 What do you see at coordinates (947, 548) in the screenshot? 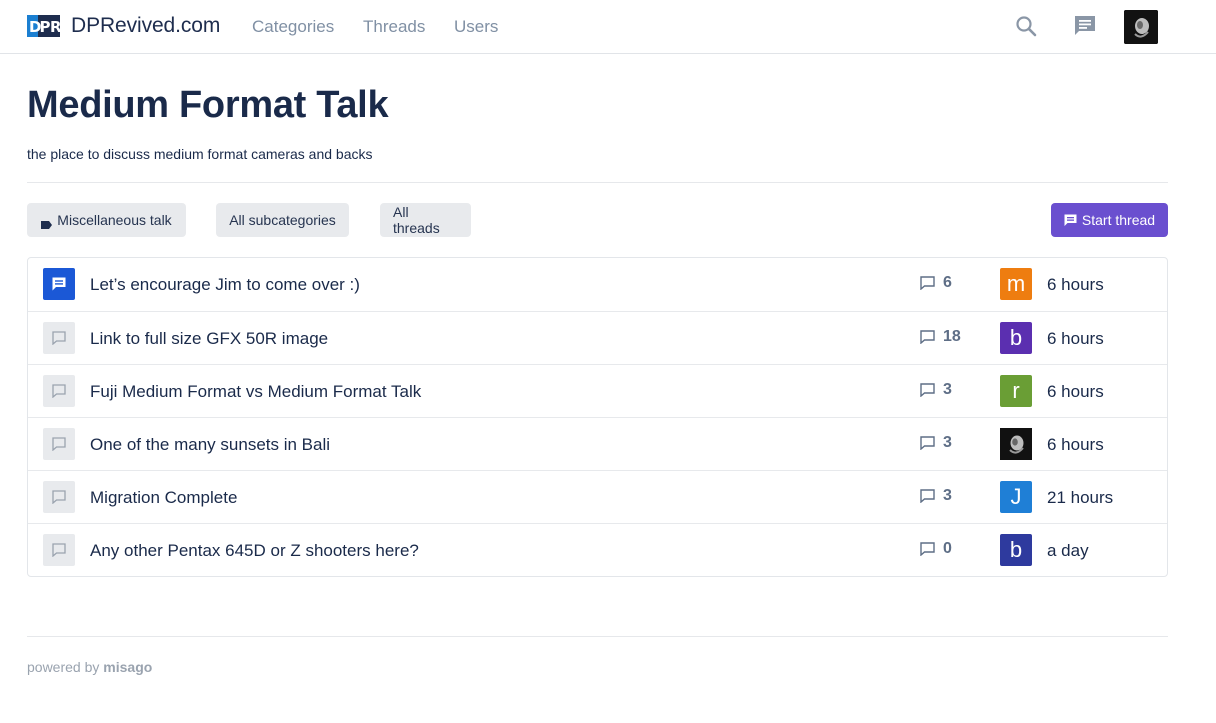
I see `replies-count: 0` at bounding box center [947, 548].